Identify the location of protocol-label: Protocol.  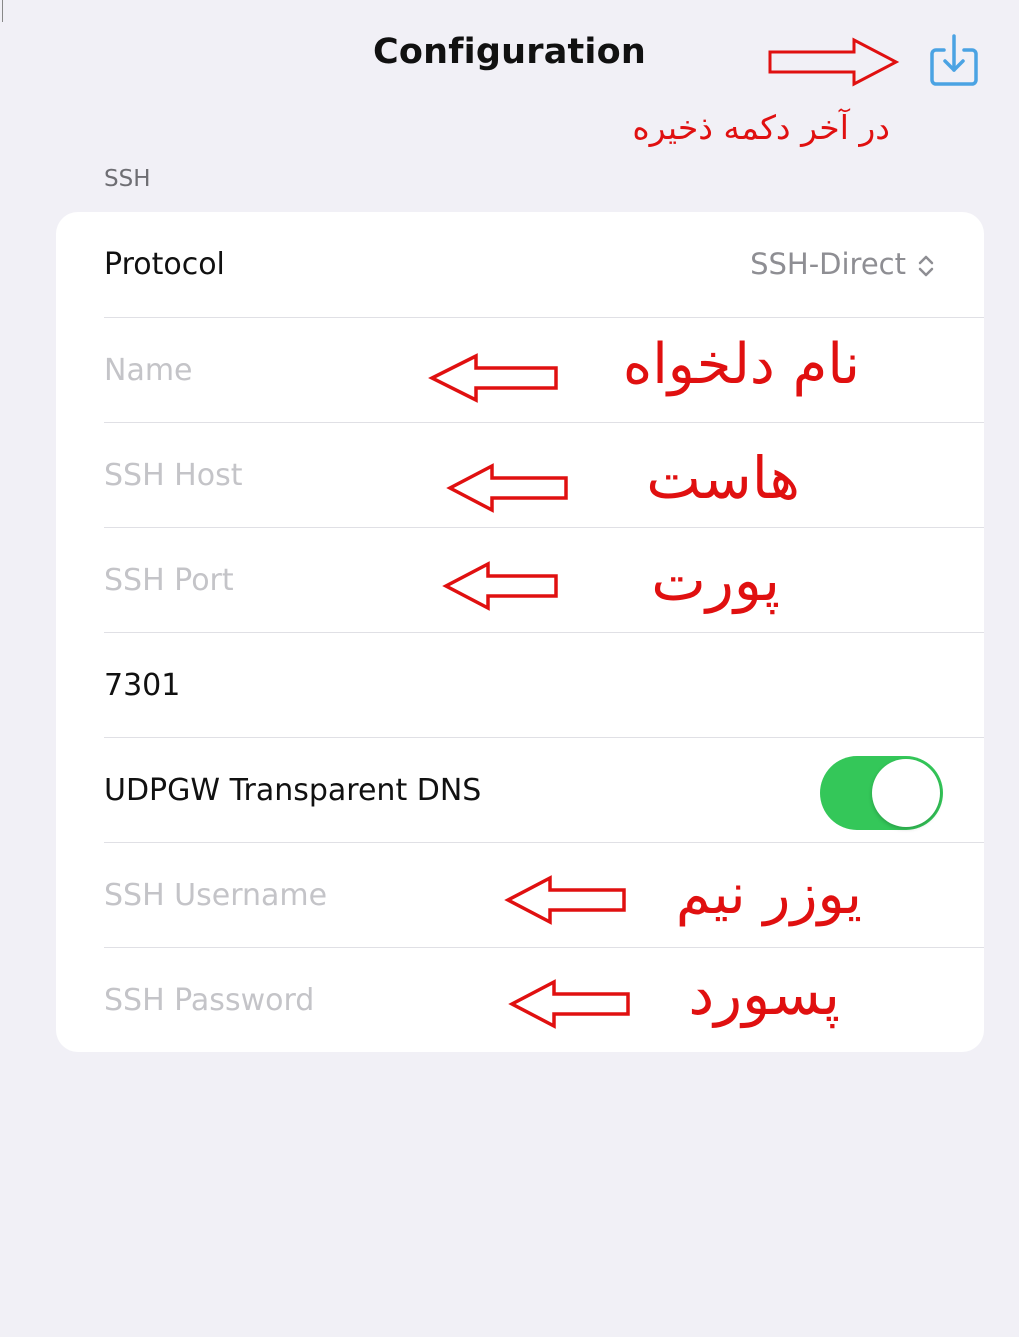
(164, 264).